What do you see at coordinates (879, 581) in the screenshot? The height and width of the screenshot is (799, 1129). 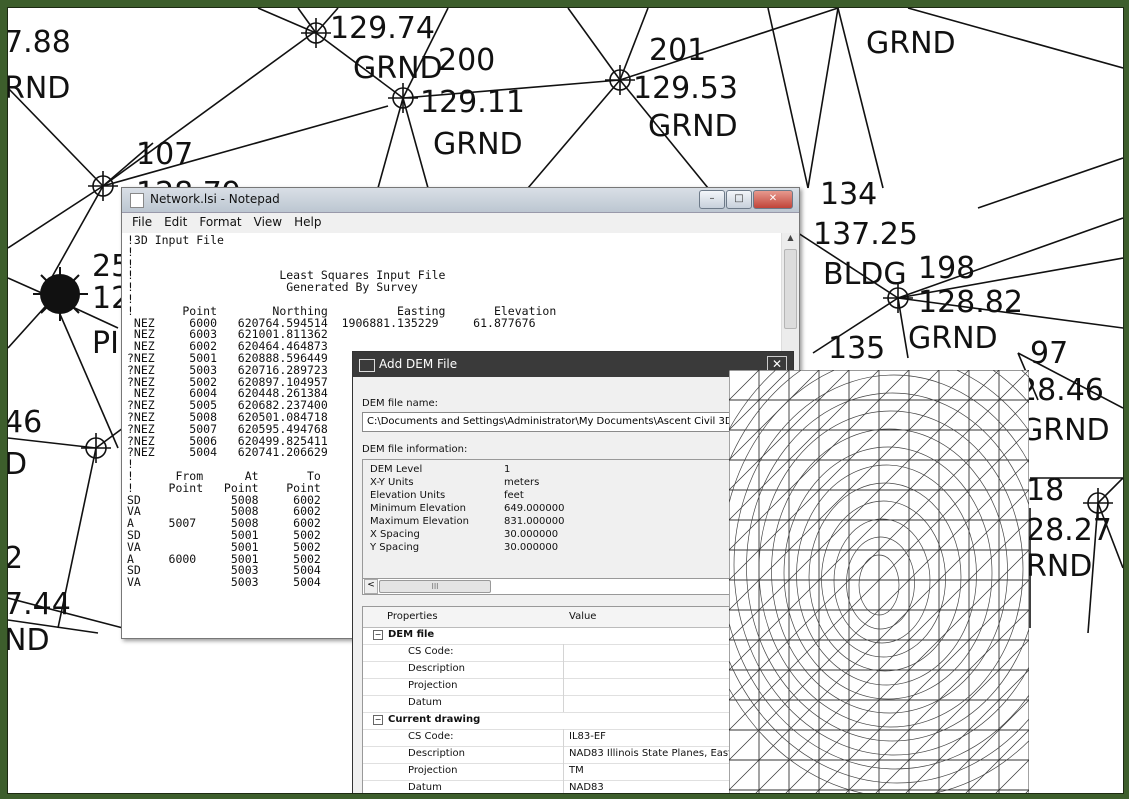 I see `dem-contour-mesh-image` at bounding box center [879, 581].